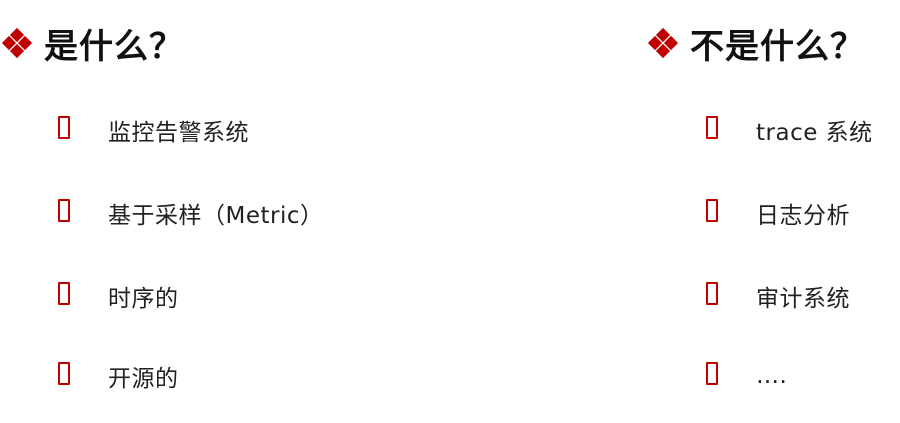 The image size is (900, 423). I want to click on list-item-label: 日志分析, so click(803, 216).